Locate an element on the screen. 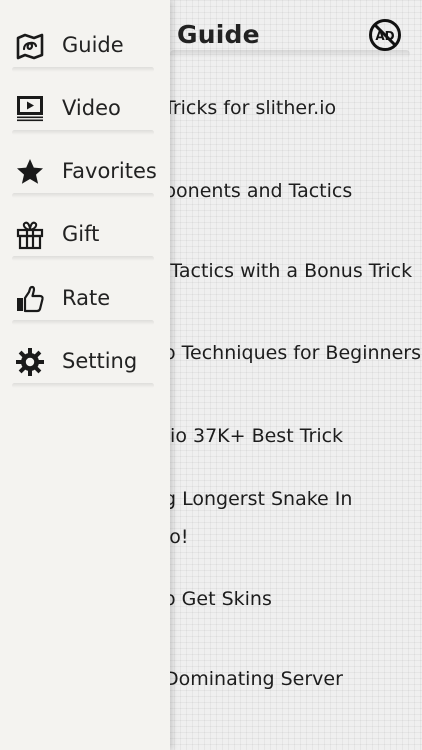 The image size is (422, 750). drawer-item-setting: Setting is located at coordinates (85, 363).